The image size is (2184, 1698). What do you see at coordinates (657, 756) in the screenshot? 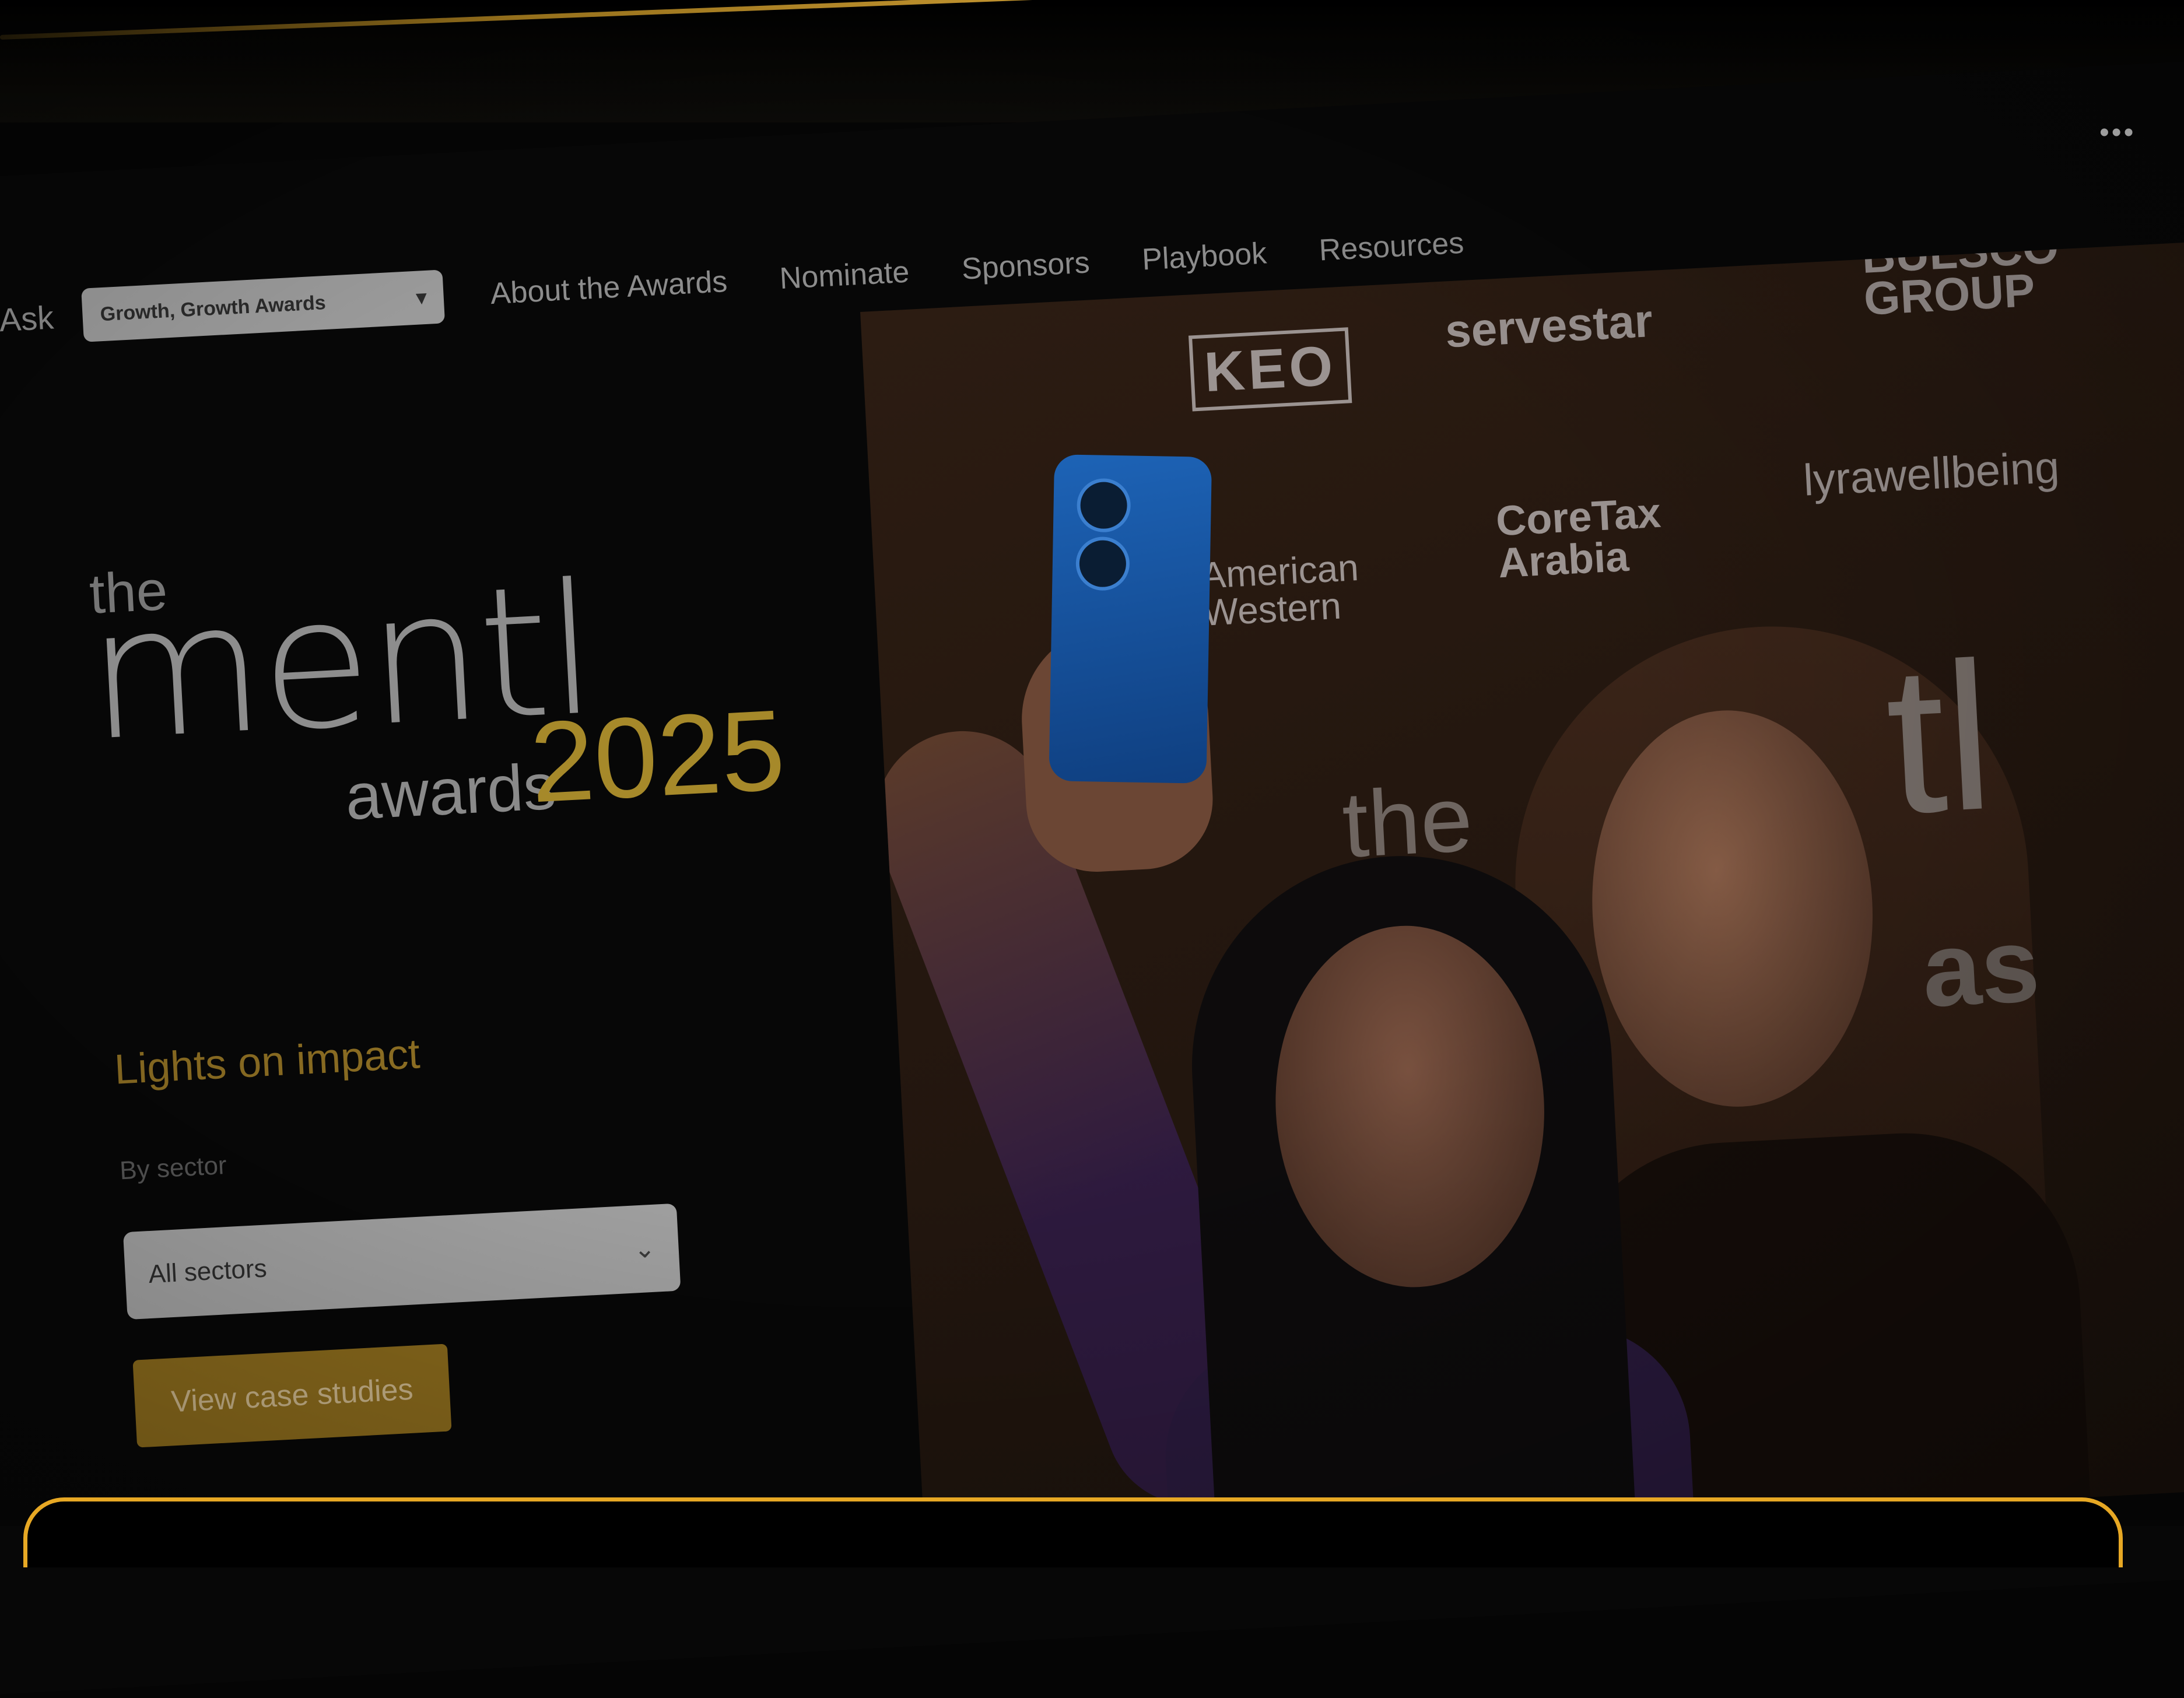
I see `logo-year: 2025` at bounding box center [657, 756].